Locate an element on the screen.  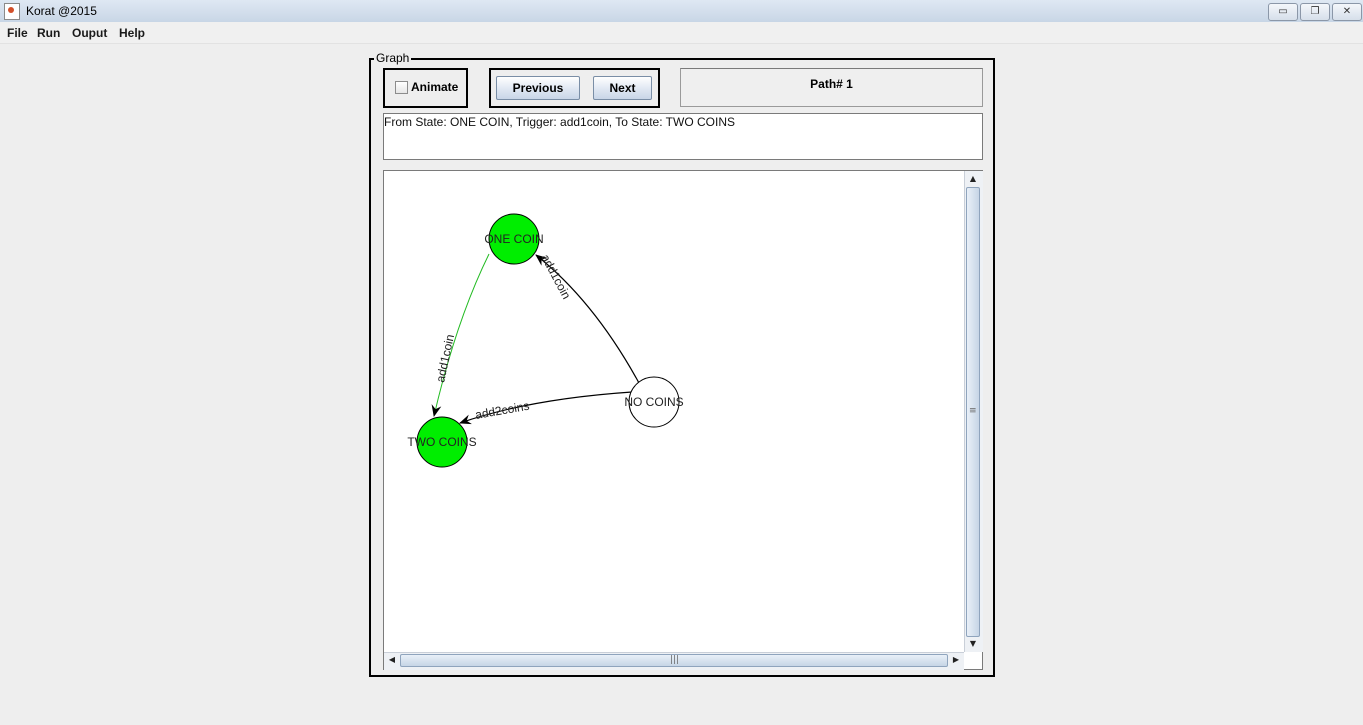
state-one-coin: ONE COIN is located at coordinates (514, 239).